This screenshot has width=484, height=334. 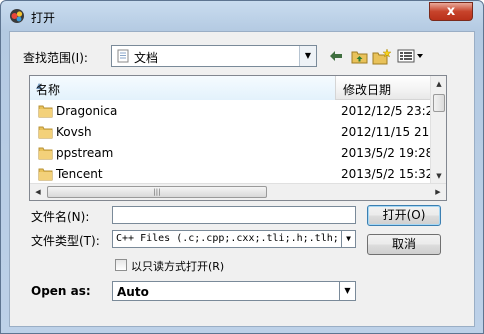 I want to click on file-name-label: 文件名(N):, so click(x=60, y=217).